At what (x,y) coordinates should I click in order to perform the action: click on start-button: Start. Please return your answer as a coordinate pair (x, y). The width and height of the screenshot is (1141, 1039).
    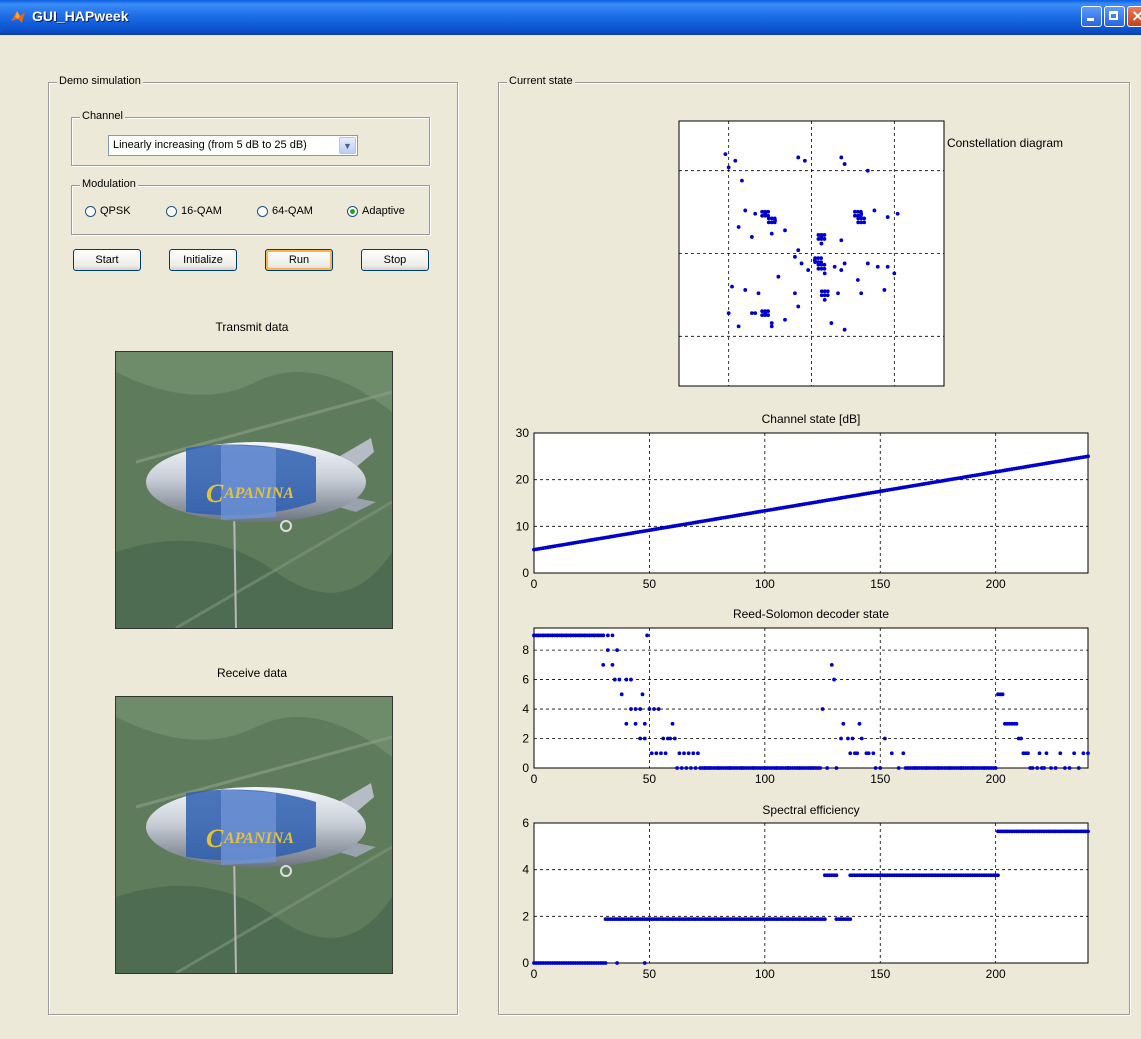
    Looking at the image, I should click on (107, 260).